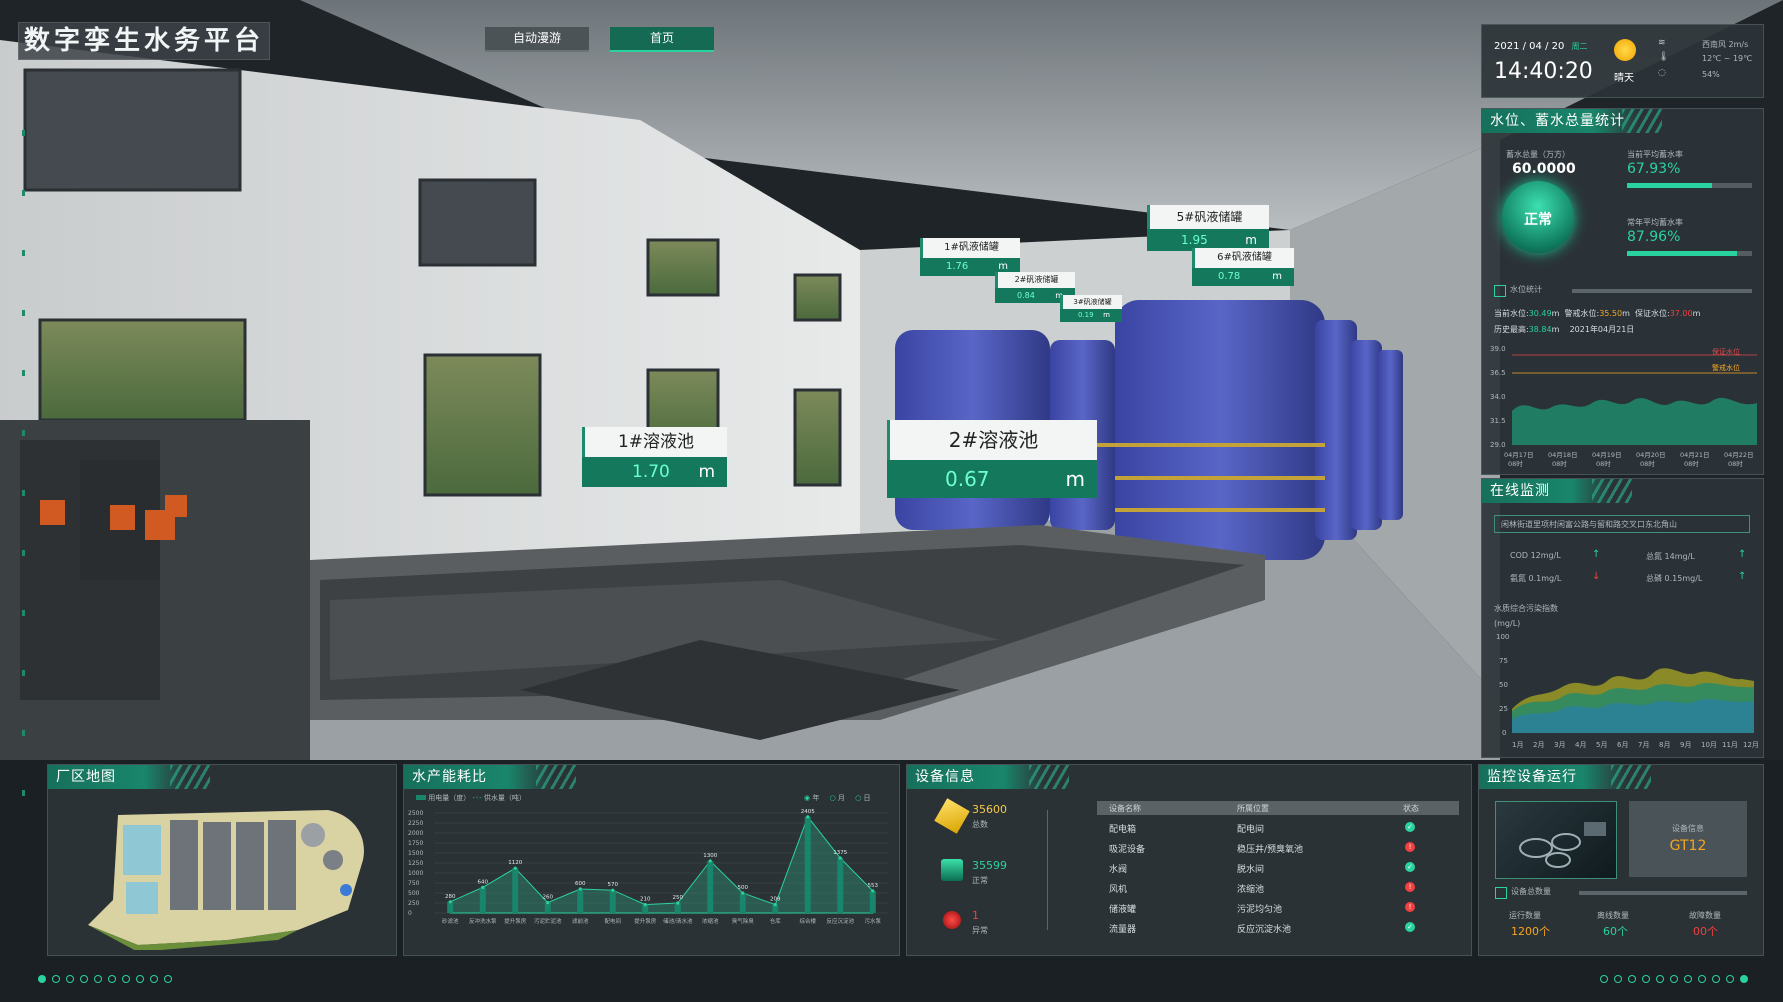  I want to click on tag-unit: m, so click(1075, 479).